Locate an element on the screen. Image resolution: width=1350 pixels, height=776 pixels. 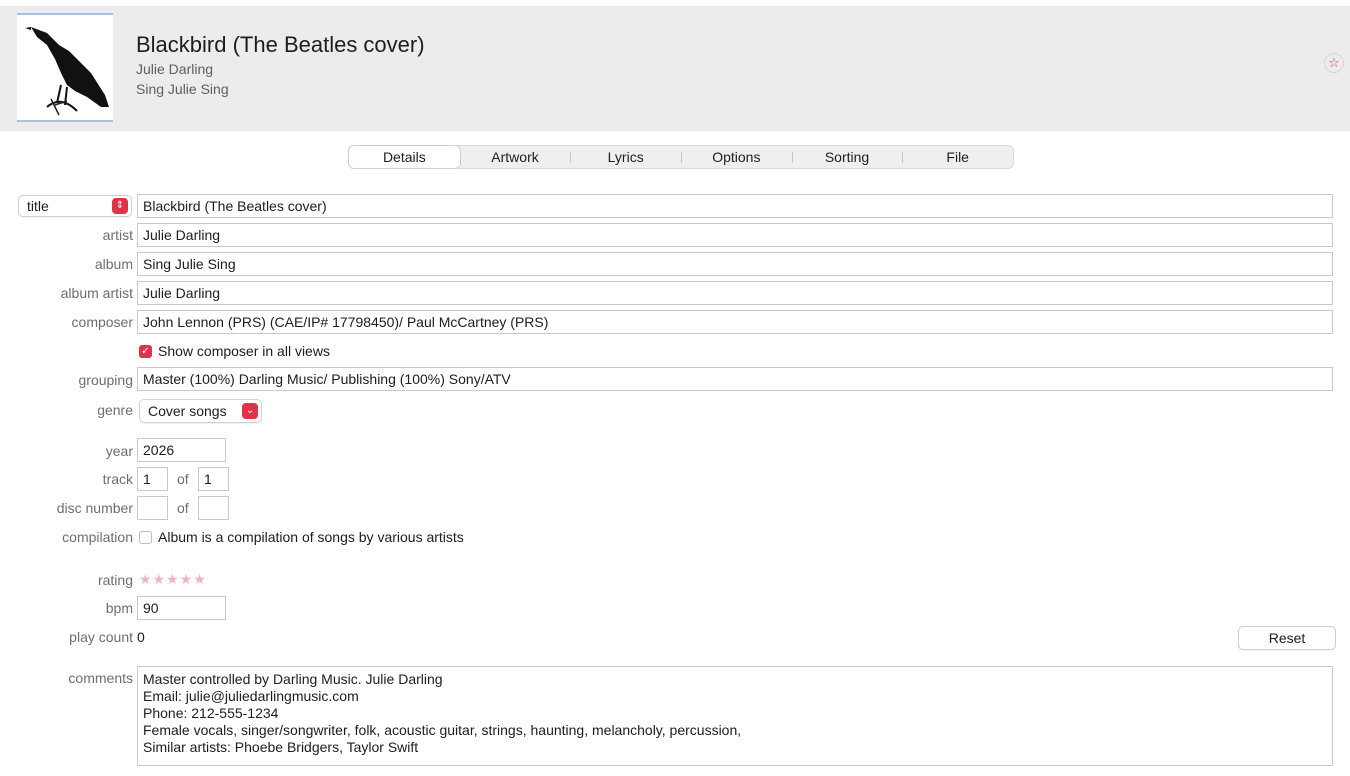
year-label: year is located at coordinates (119, 451).